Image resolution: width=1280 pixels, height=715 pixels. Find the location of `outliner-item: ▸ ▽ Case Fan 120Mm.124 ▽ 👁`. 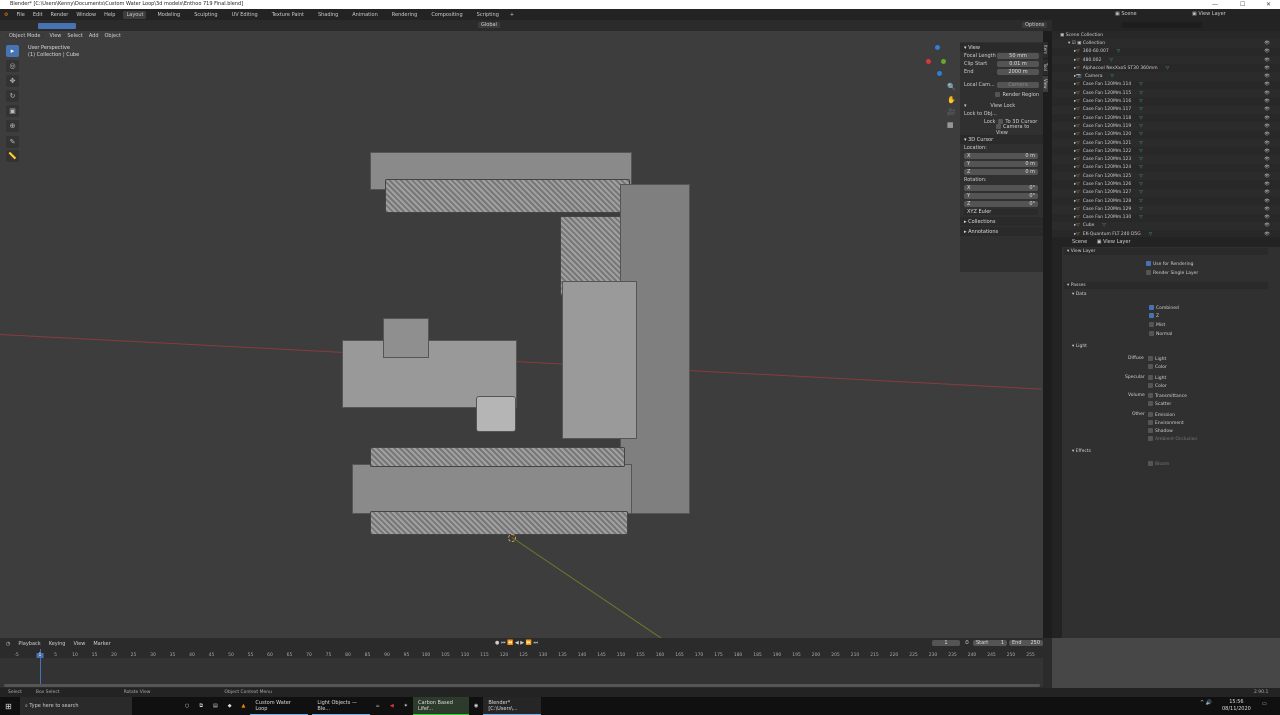

outliner-item: ▸ ▽ Case Fan 120Mm.124 ▽ 👁 is located at coordinates (1166, 168).